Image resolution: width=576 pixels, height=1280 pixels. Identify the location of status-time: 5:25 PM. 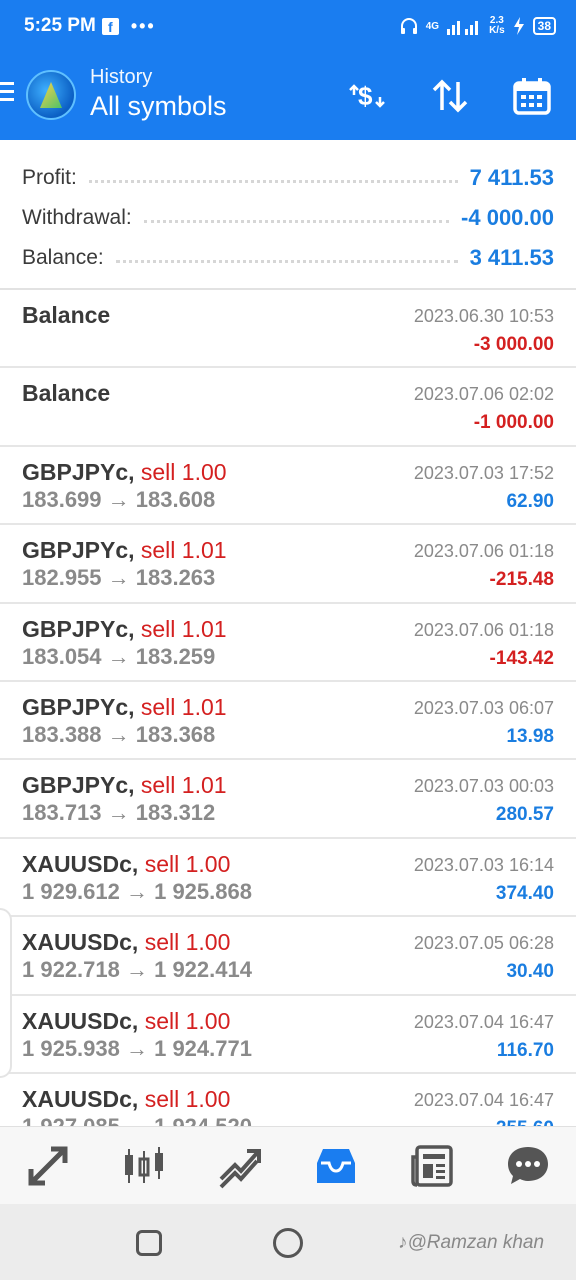
(60, 25).